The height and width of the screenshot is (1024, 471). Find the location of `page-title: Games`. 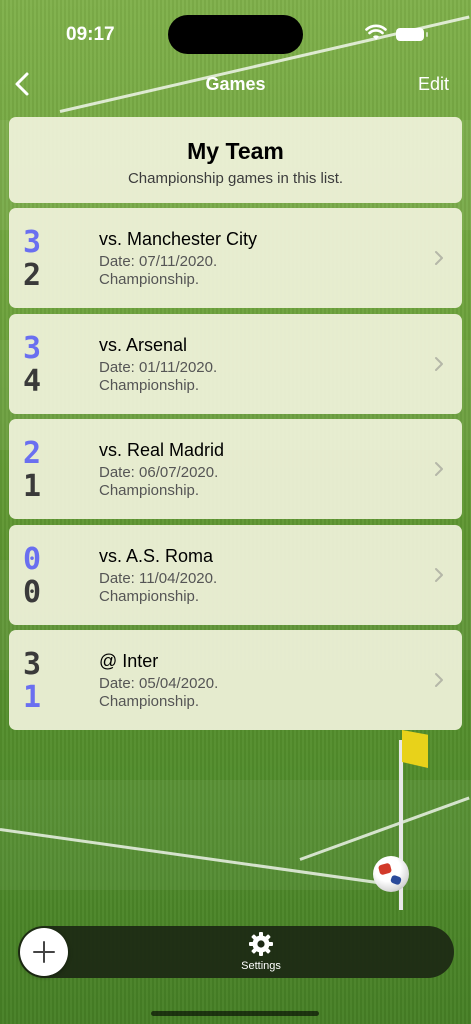

page-title: Games is located at coordinates (235, 84).